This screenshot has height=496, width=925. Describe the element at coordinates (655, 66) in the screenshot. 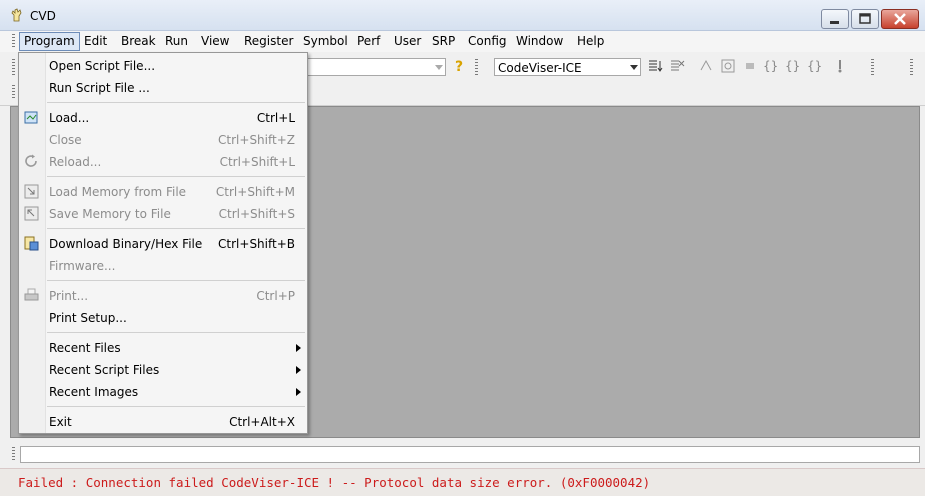

I see `list-icon` at that location.